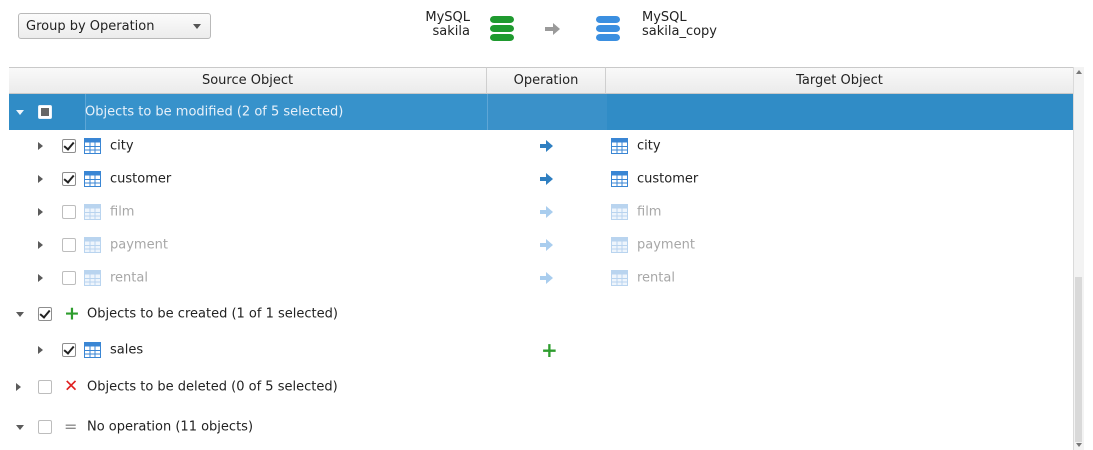  Describe the element at coordinates (451, 31) in the screenshot. I see `source-db-name: sakila` at that location.